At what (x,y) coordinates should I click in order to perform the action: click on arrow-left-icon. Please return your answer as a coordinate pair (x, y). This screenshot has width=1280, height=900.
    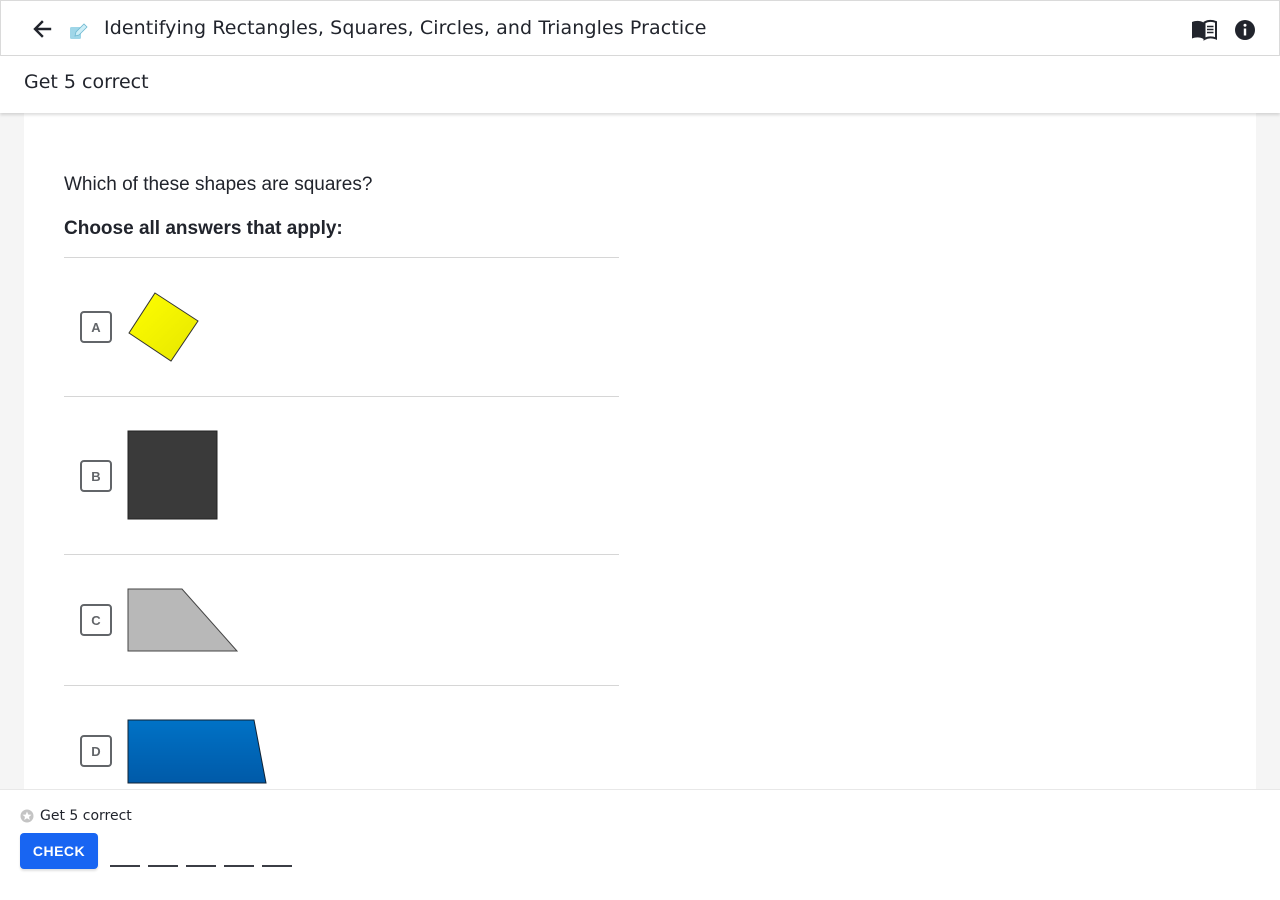
    Looking at the image, I should click on (42, 29).